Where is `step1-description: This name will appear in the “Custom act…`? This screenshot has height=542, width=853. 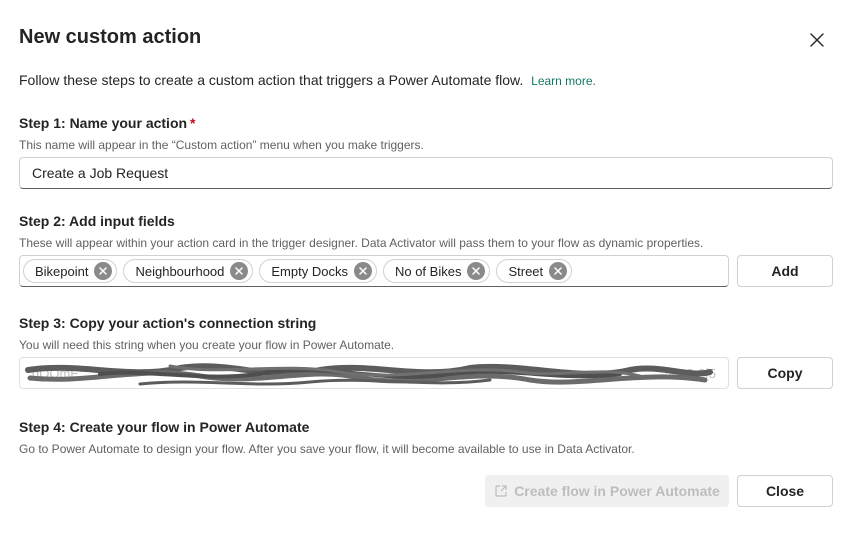 step1-description: This name will appear in the “Custom act… is located at coordinates (221, 145).